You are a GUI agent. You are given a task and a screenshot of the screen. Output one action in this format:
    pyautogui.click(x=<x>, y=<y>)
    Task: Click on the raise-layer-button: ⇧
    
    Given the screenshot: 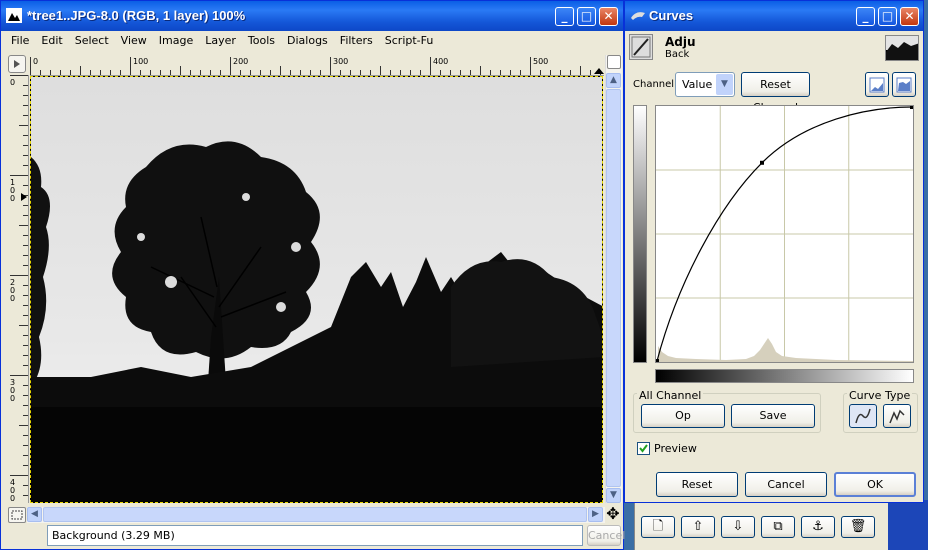 What is the action you would take?
    pyautogui.click(x=698, y=527)
    